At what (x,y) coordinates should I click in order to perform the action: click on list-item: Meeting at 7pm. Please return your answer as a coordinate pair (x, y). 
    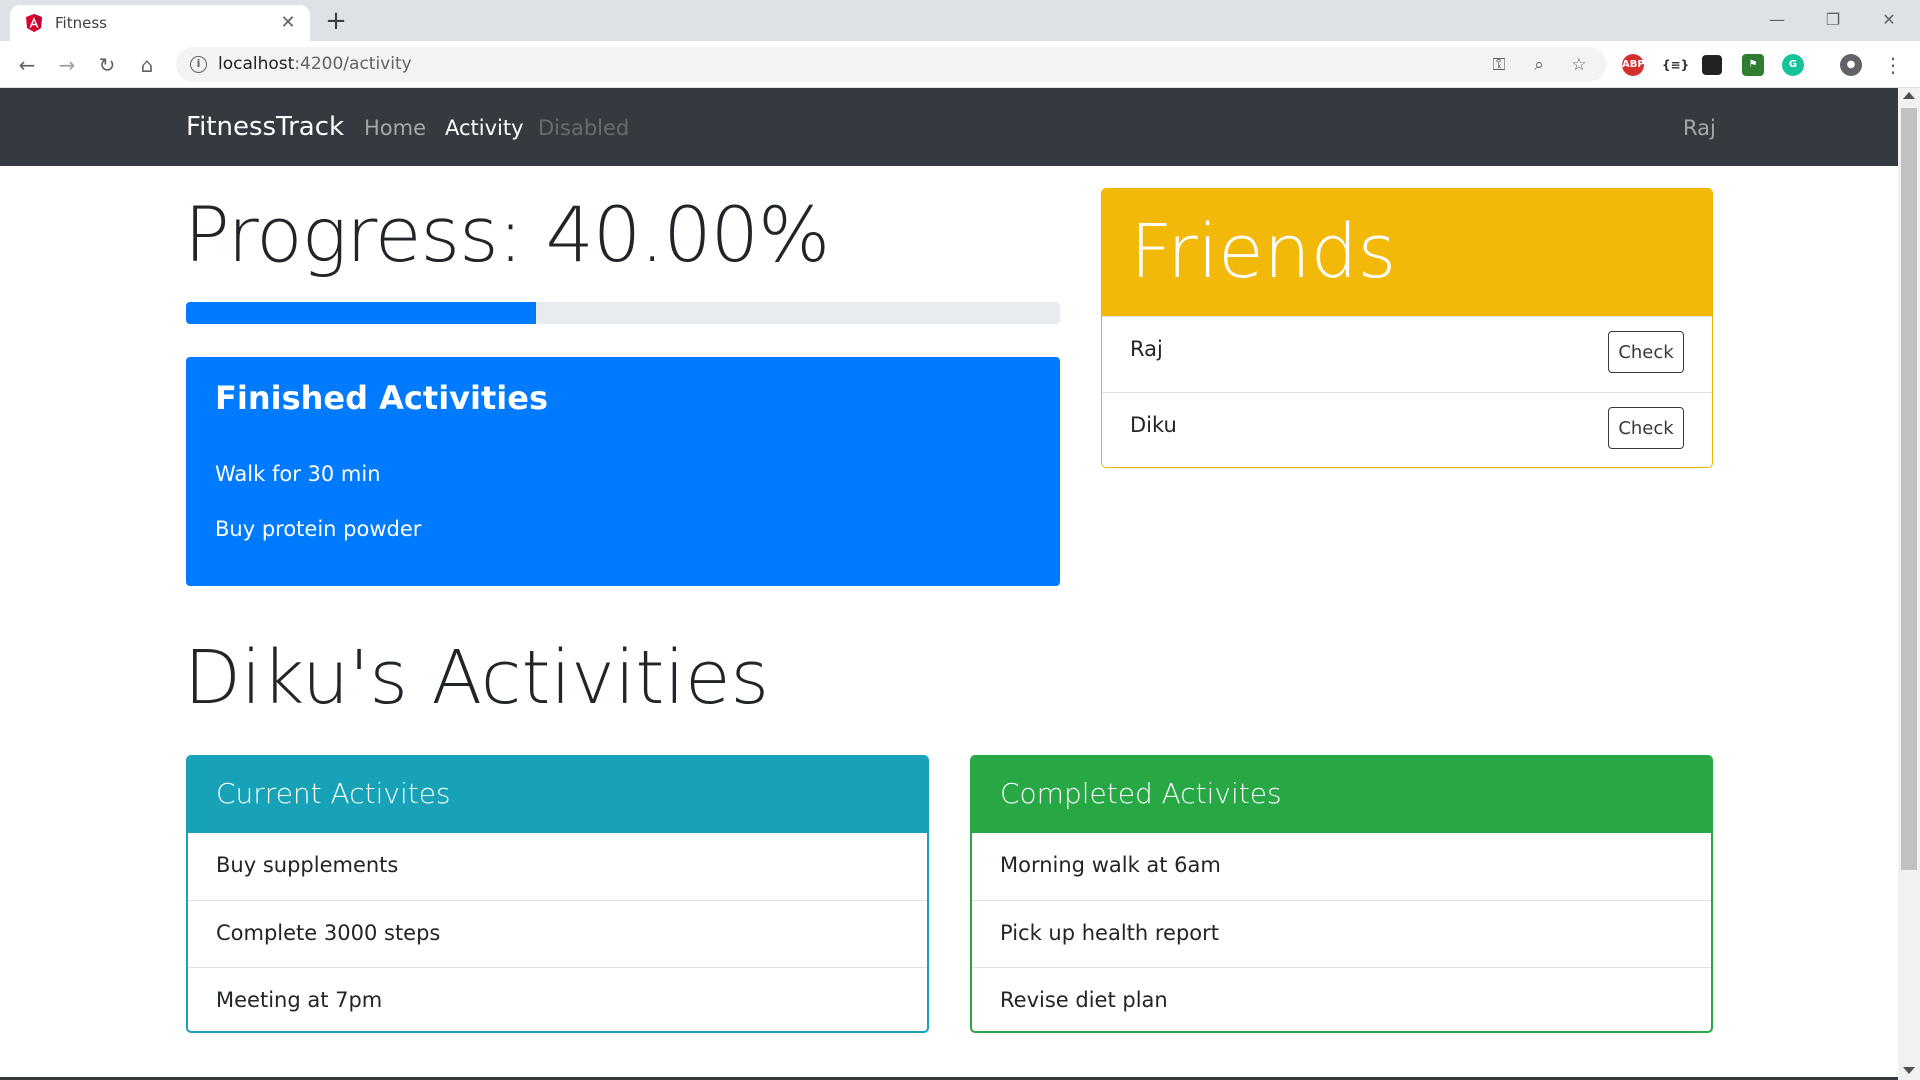
    Looking at the image, I should click on (557, 999).